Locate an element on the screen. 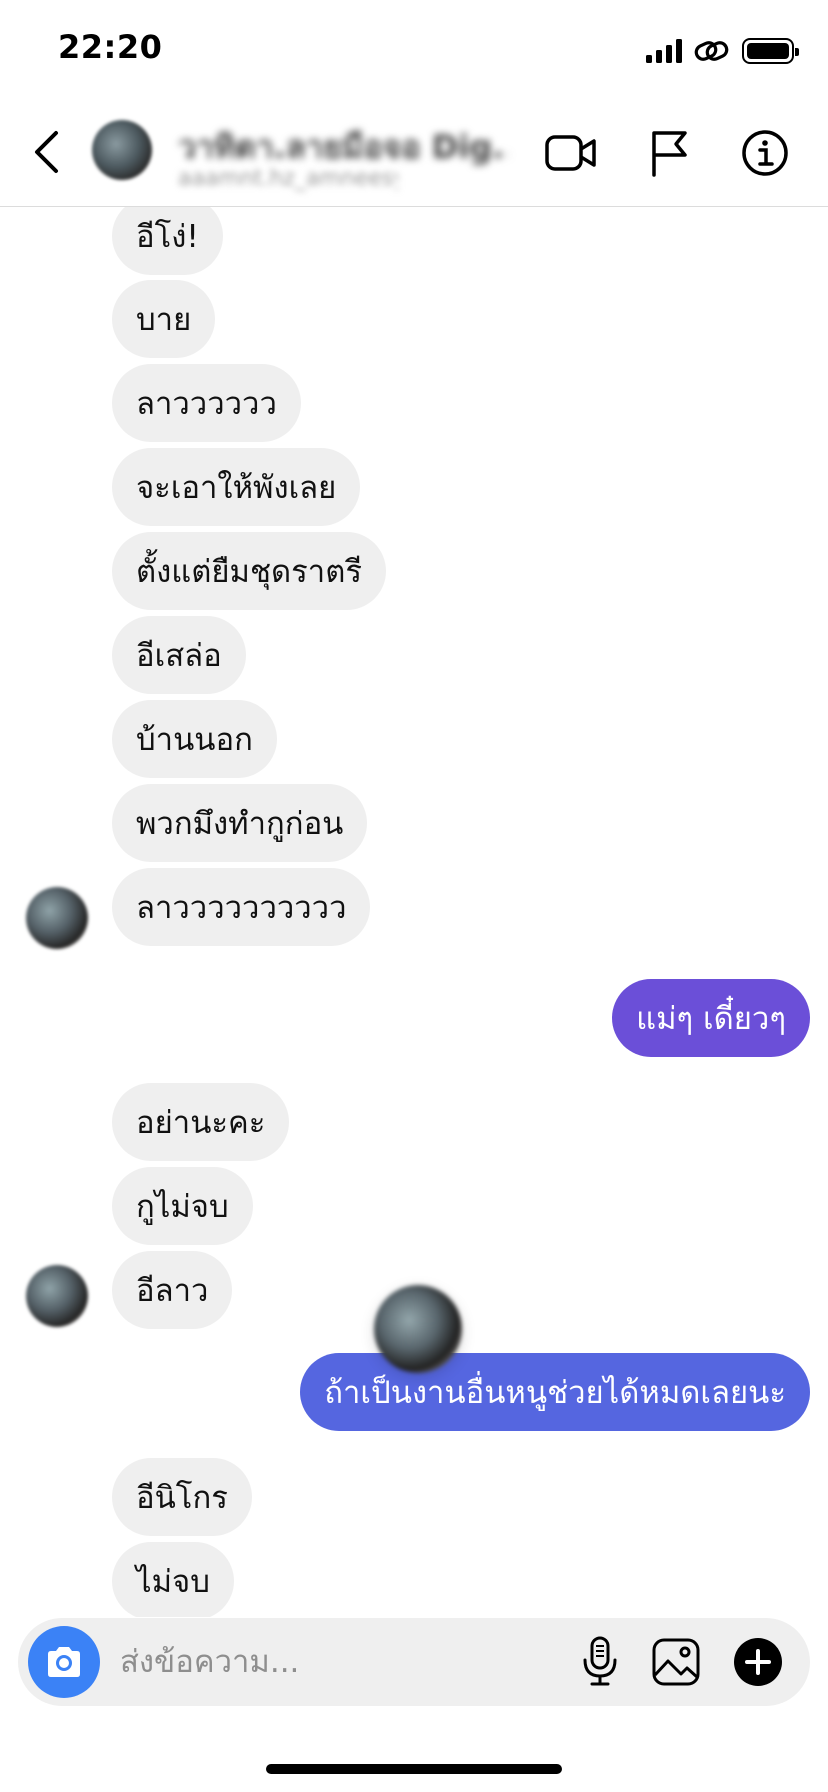  gallery-button is located at coordinates (676, 1662).